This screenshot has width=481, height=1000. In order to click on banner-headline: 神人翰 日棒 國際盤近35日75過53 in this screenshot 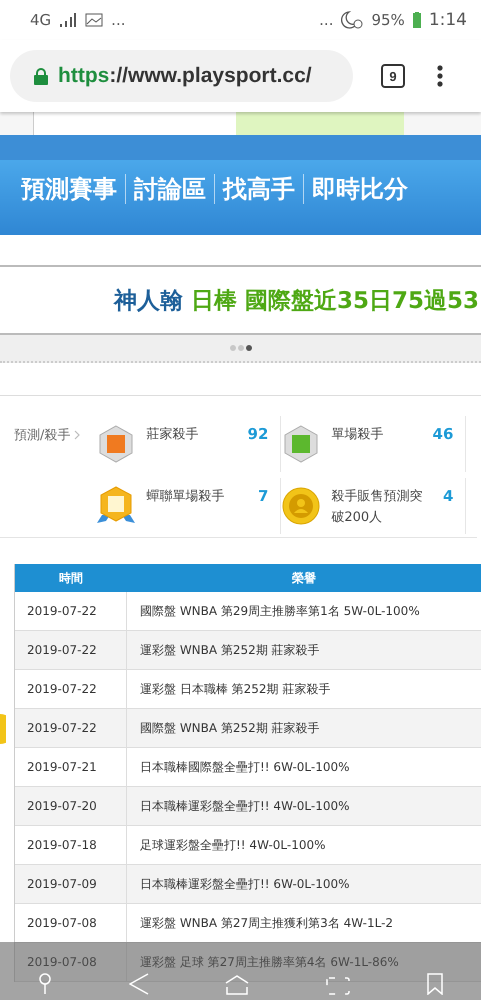, I will do `click(296, 300)`.